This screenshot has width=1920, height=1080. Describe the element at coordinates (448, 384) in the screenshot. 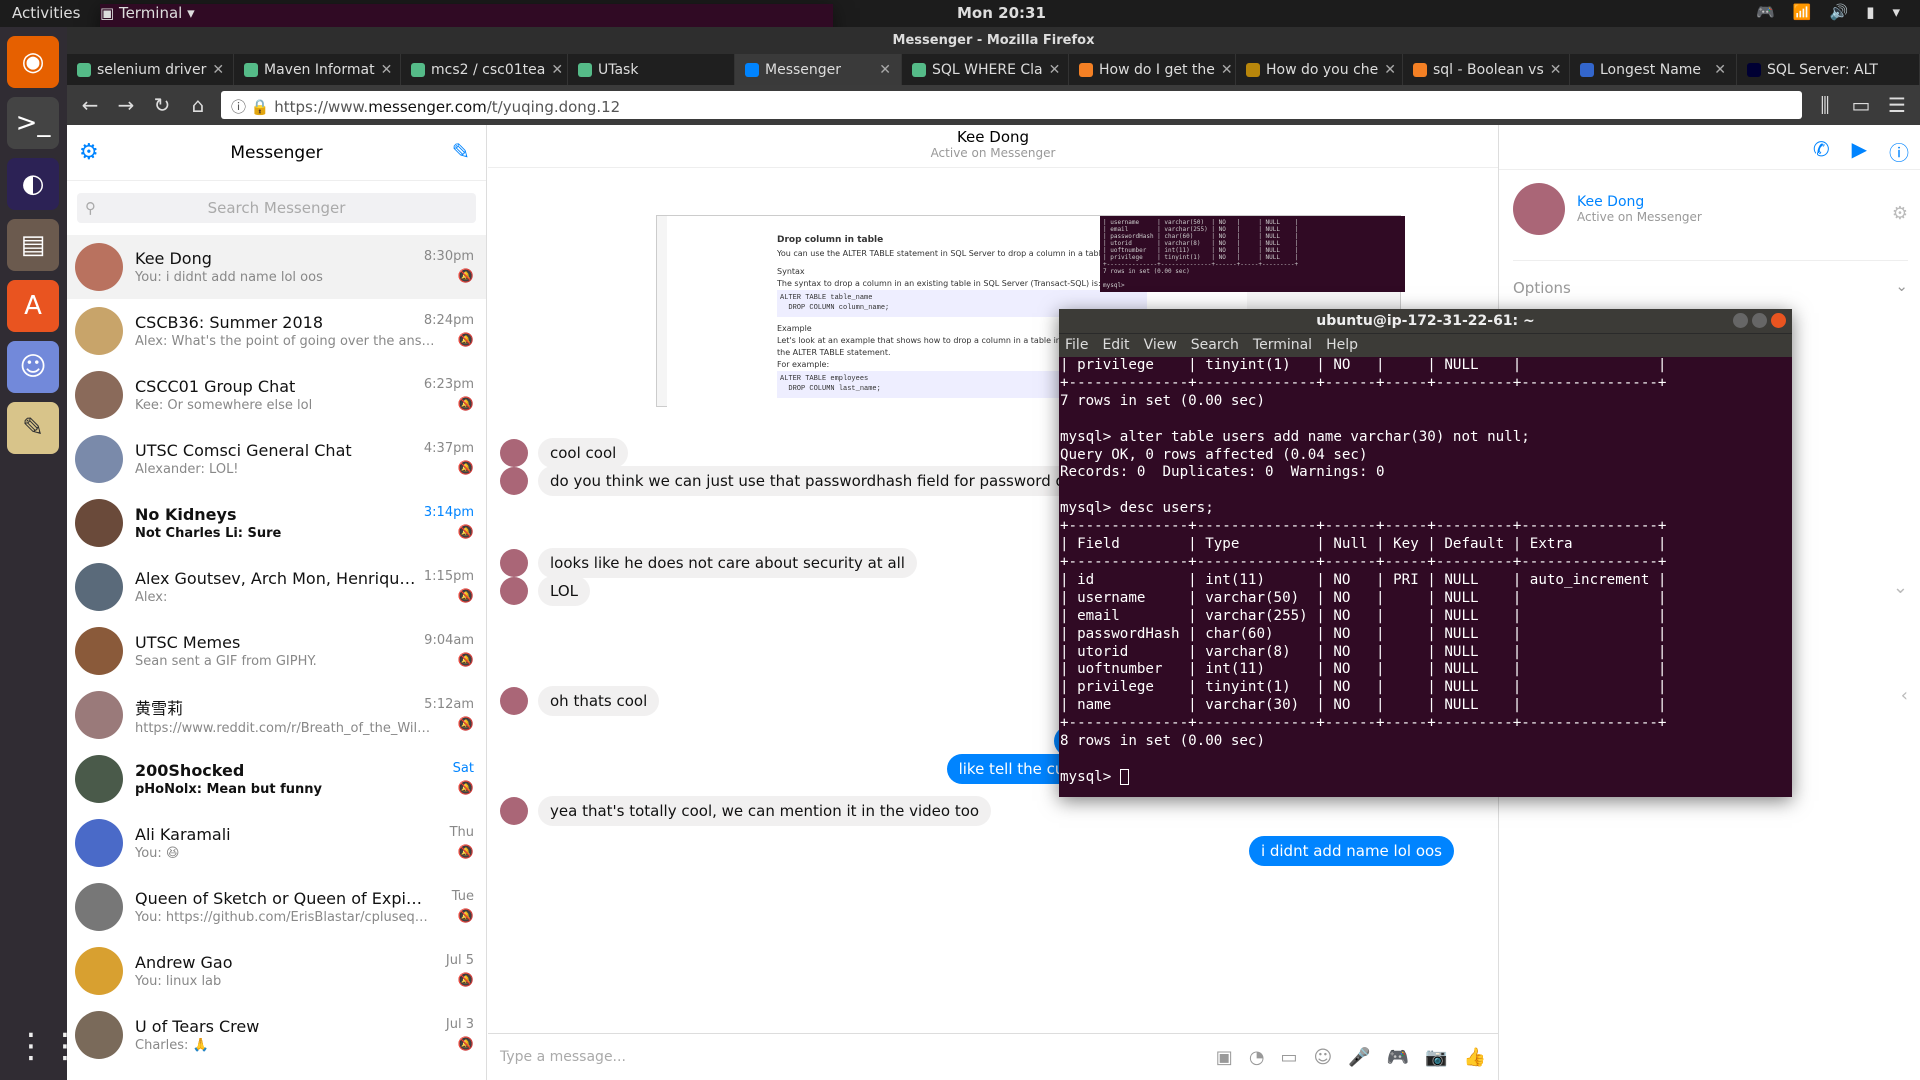

I see `conversation-time: 6:23pm` at that location.